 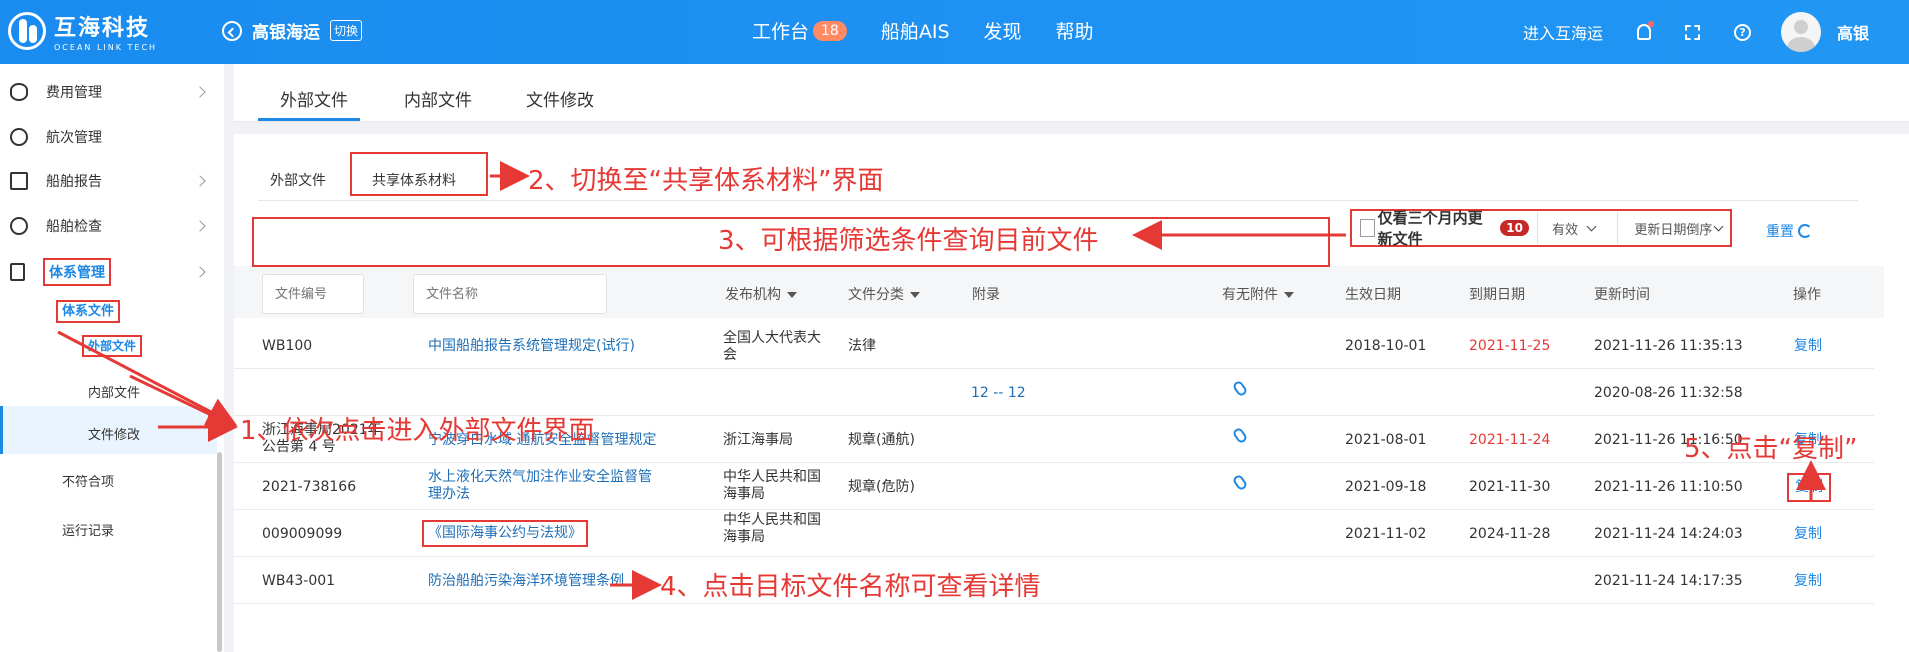 What do you see at coordinates (1367, 228) in the screenshot?
I see `recent-files-checkbox` at bounding box center [1367, 228].